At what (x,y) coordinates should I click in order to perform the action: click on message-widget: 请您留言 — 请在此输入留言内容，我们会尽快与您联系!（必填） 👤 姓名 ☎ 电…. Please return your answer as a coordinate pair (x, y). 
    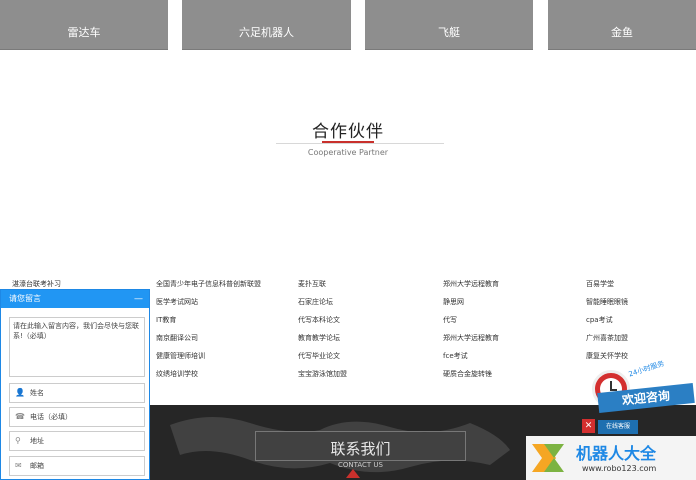
    Looking at the image, I should click on (75, 384).